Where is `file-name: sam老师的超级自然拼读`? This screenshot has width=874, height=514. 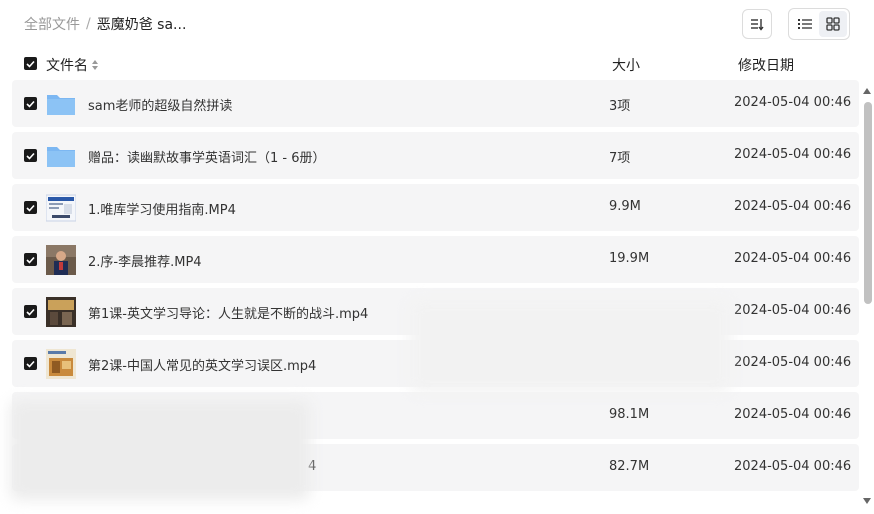 file-name: sam老师的超级自然拼读 is located at coordinates (160, 104).